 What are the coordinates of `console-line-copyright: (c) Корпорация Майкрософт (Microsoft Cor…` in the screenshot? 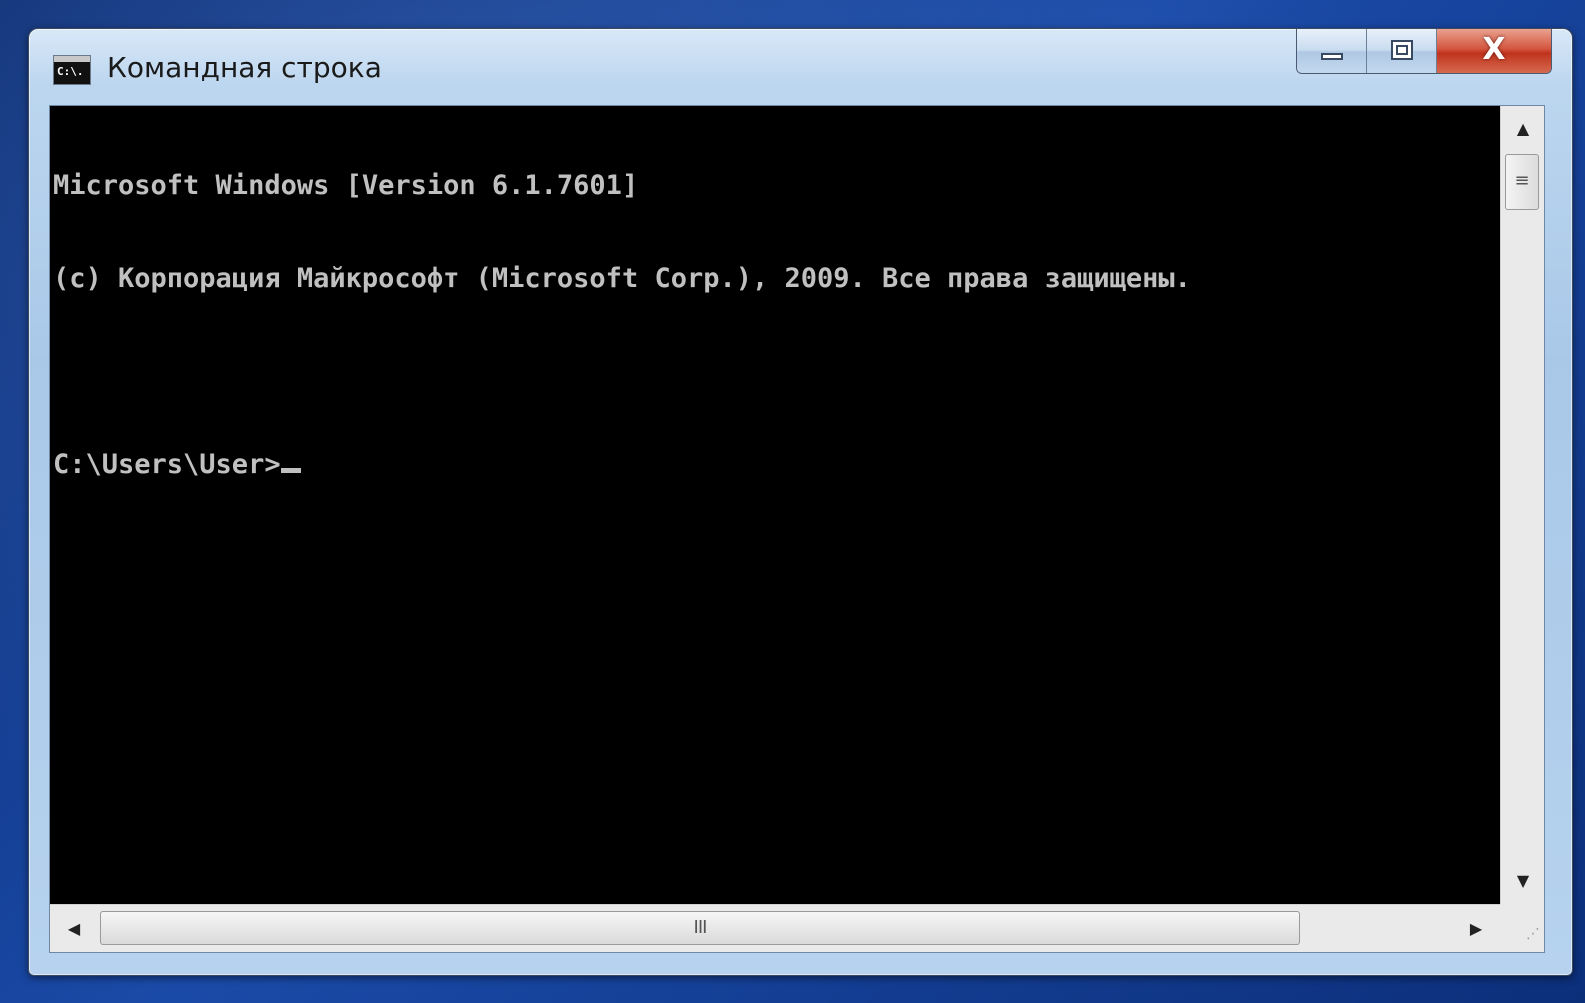 It's located at (622, 278).